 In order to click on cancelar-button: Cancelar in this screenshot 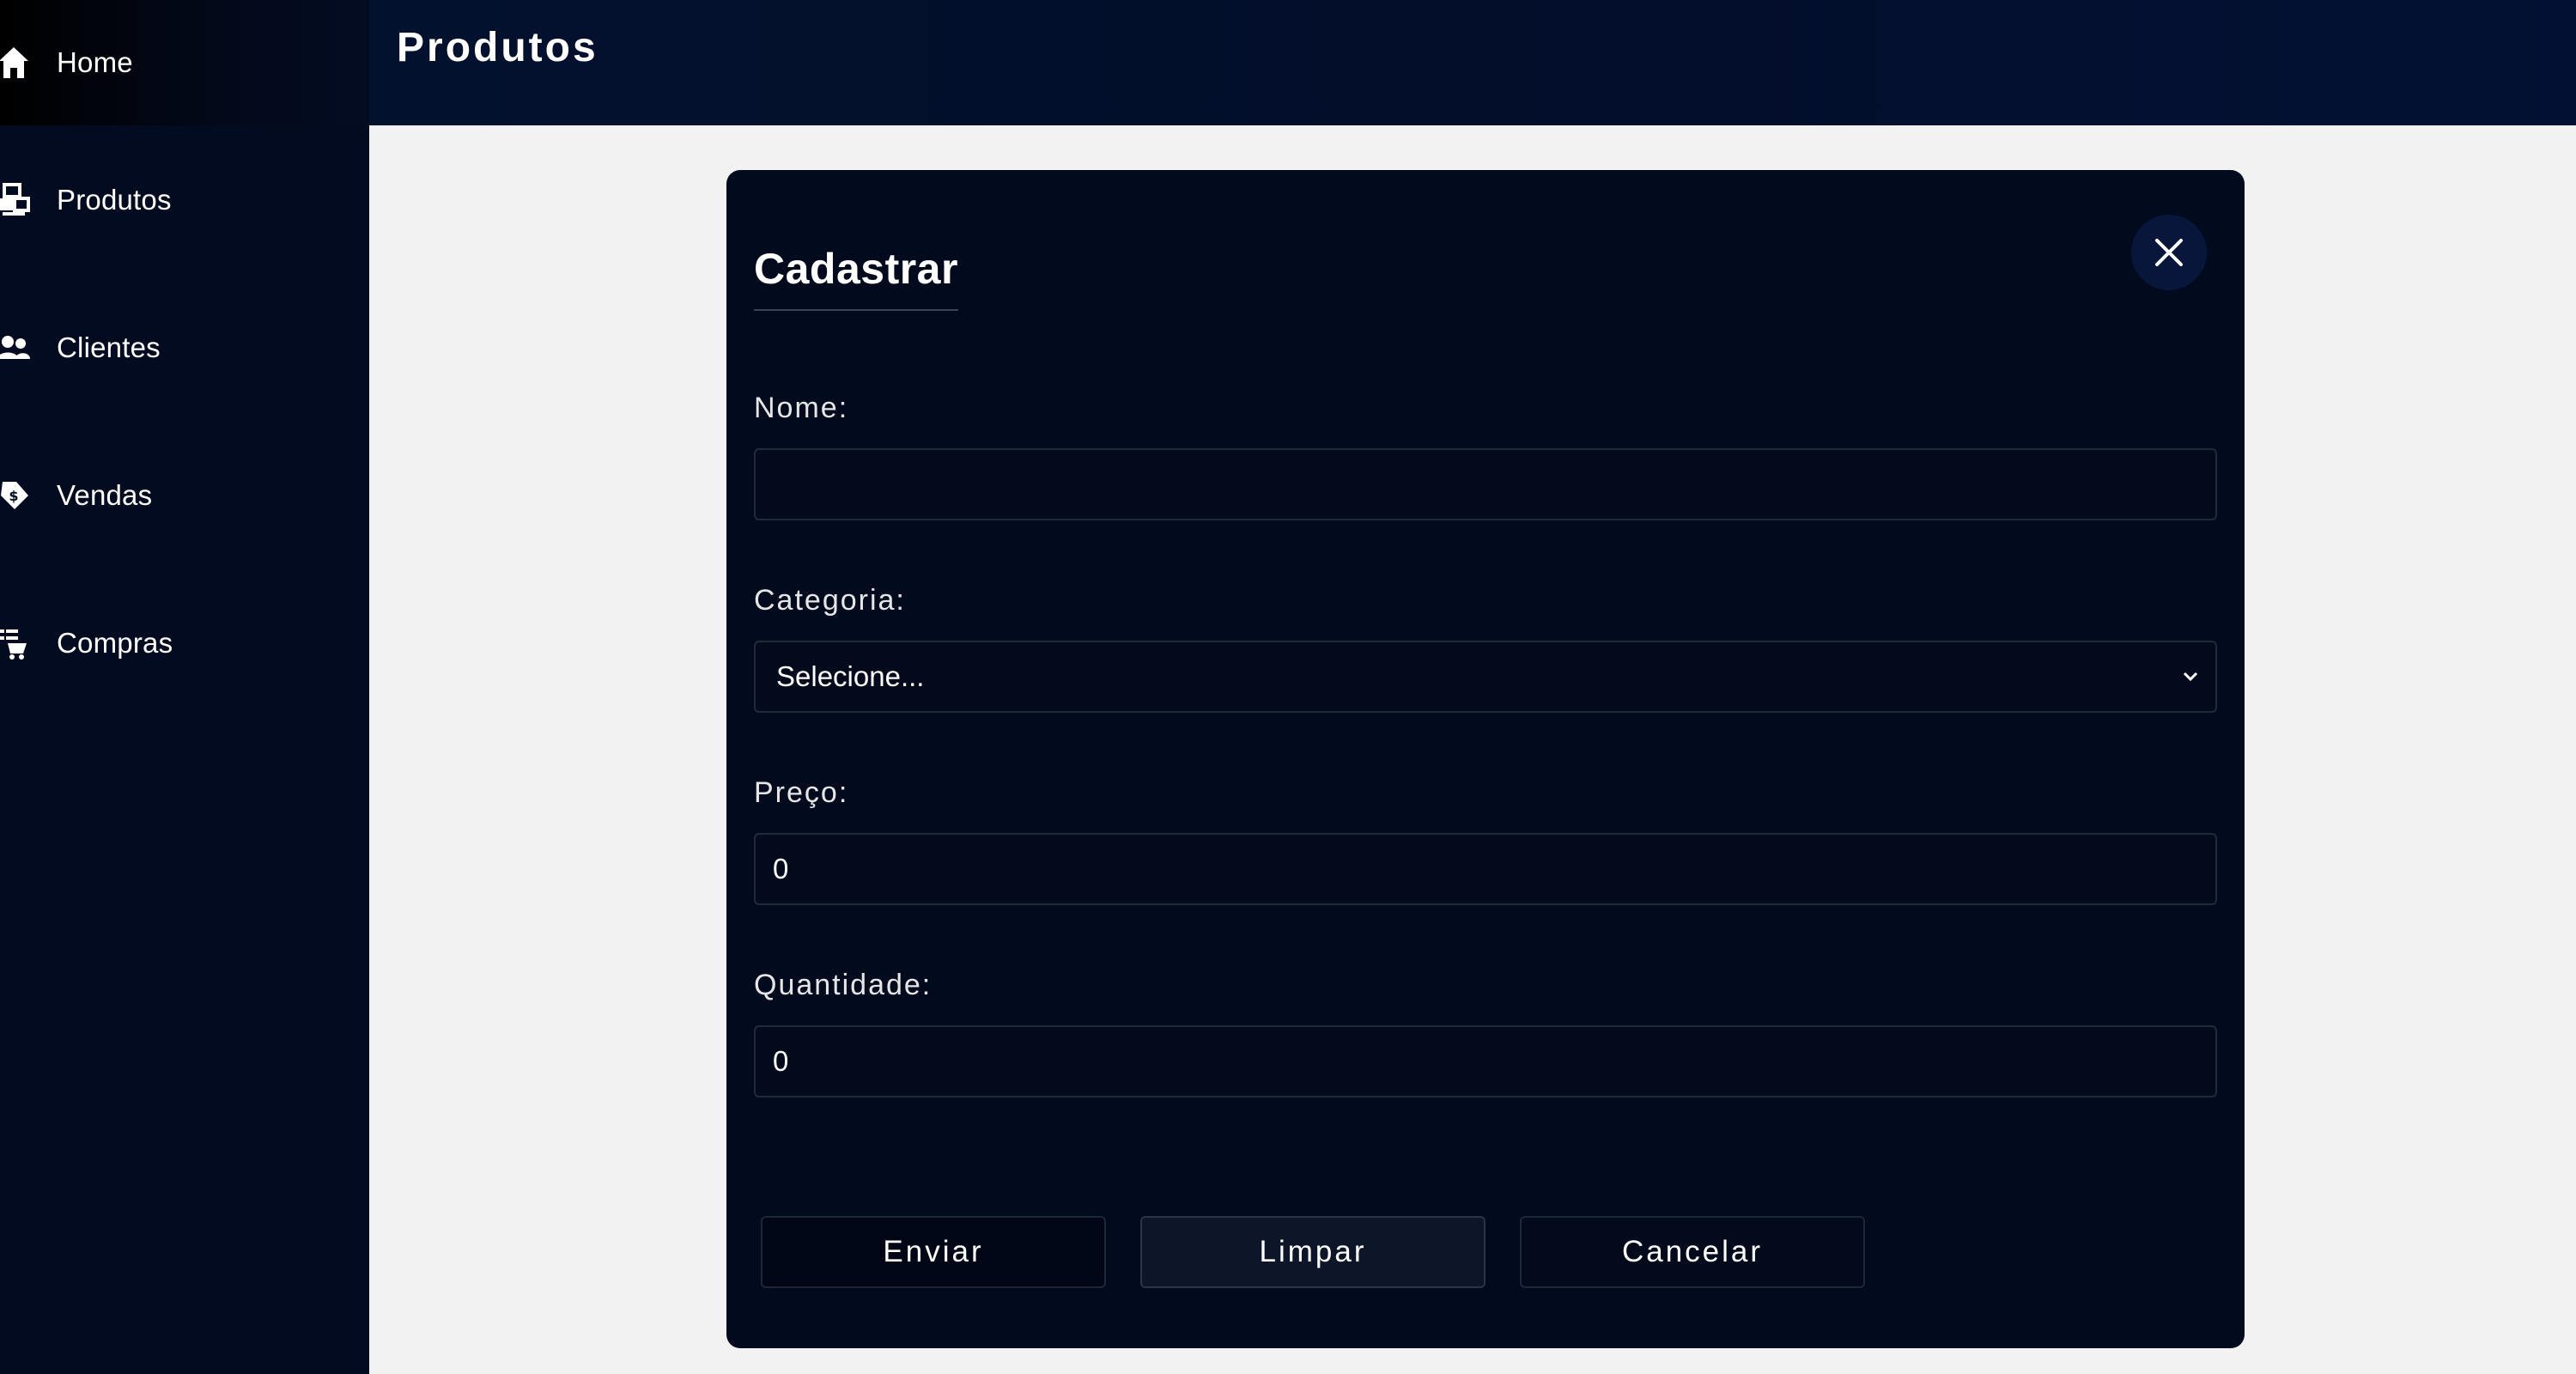, I will do `click(1693, 1252)`.